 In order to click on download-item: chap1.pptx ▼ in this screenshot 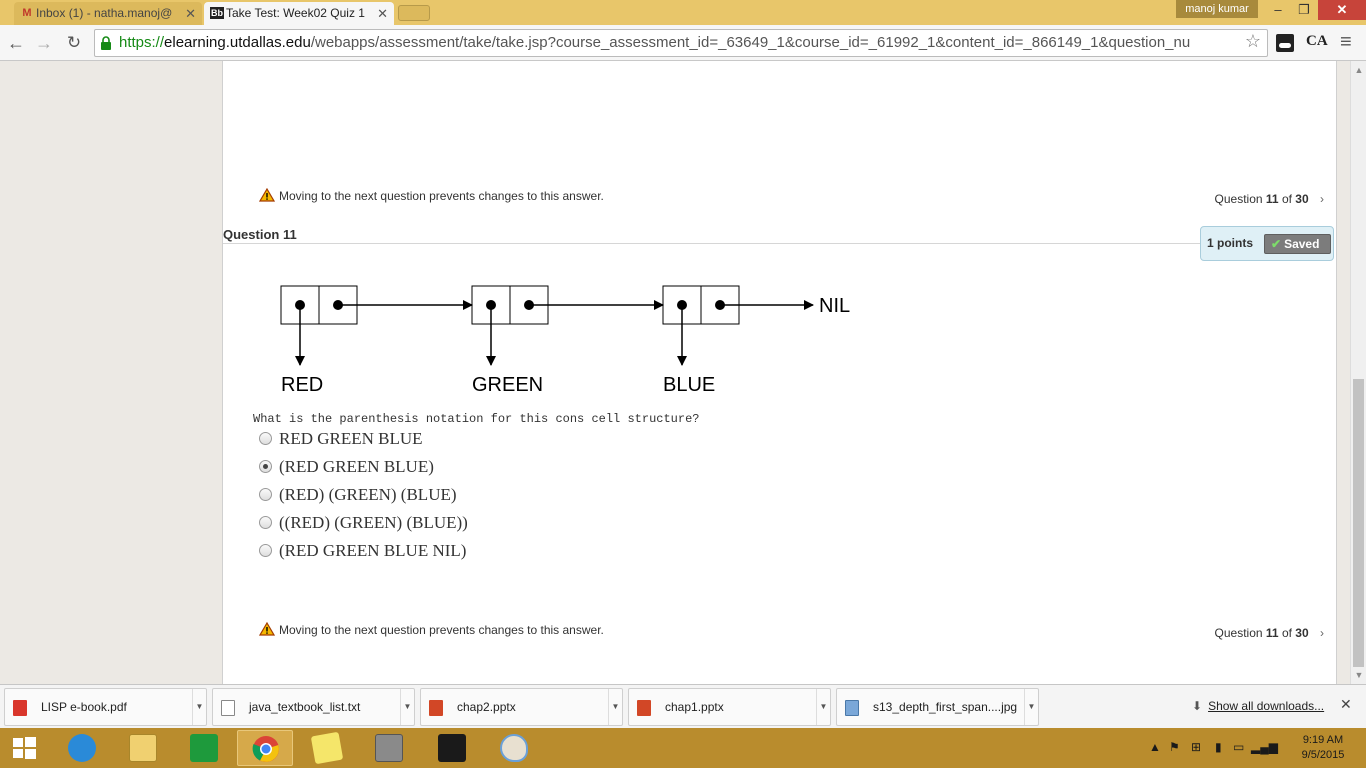, I will do `click(729, 707)`.